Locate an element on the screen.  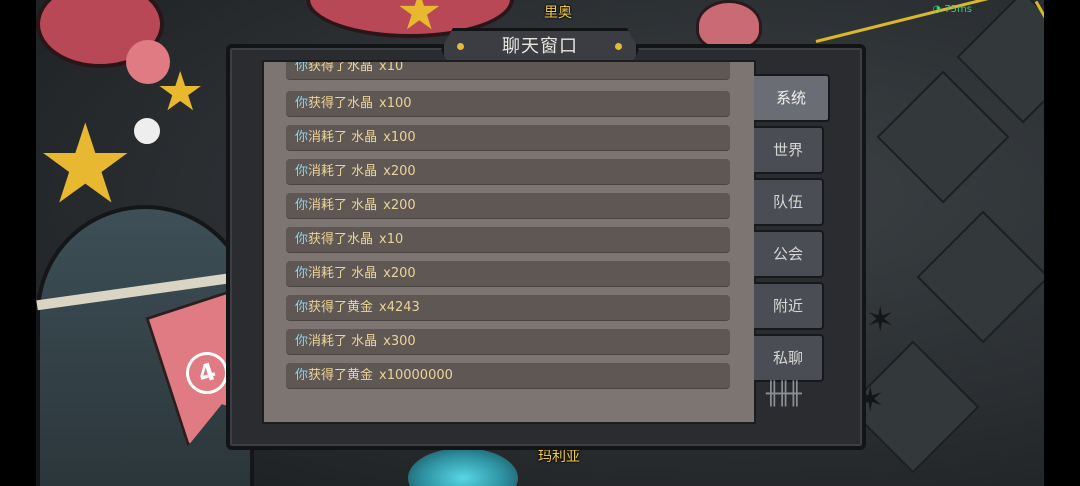
tab-team: 队伍 is located at coordinates (789, 202).